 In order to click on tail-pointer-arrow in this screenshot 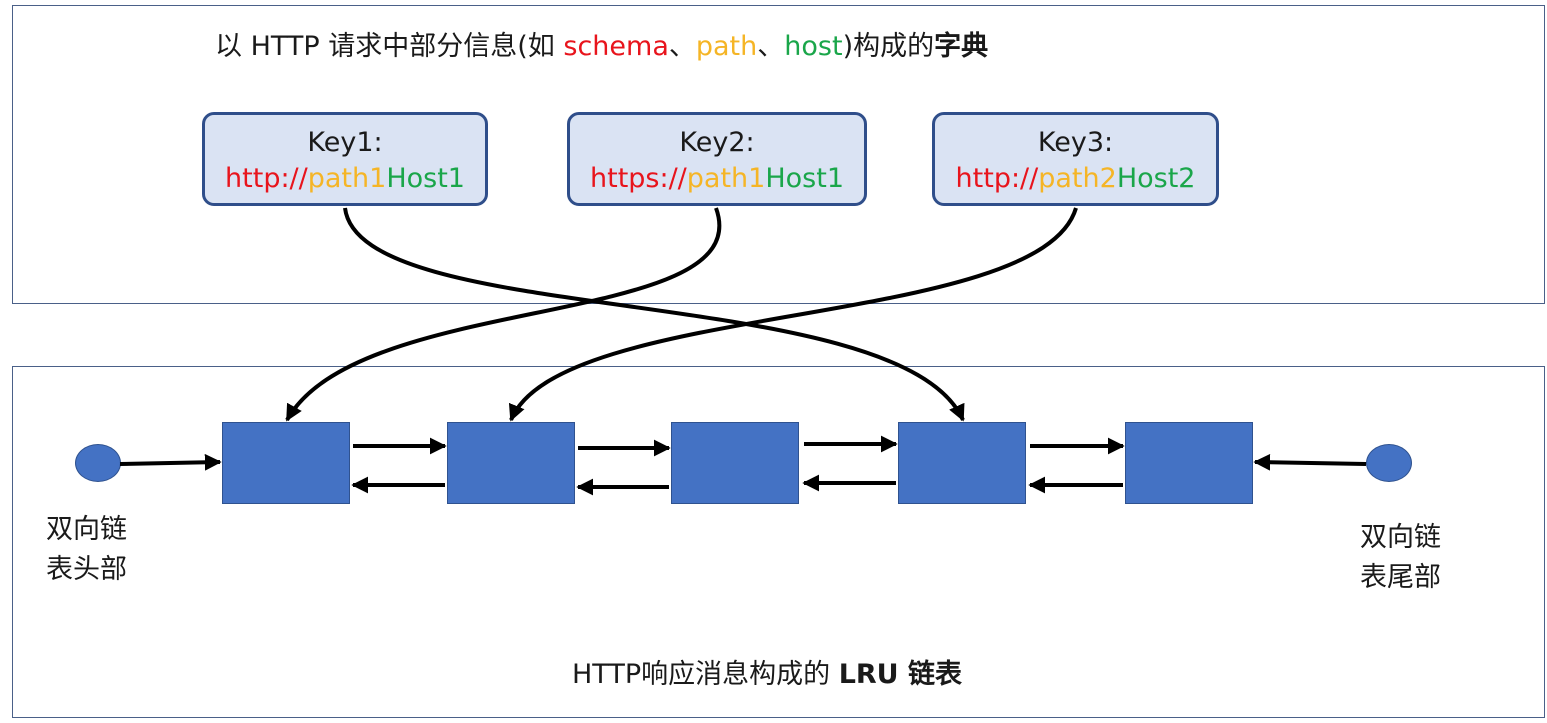, I will do `click(1310, 462)`.